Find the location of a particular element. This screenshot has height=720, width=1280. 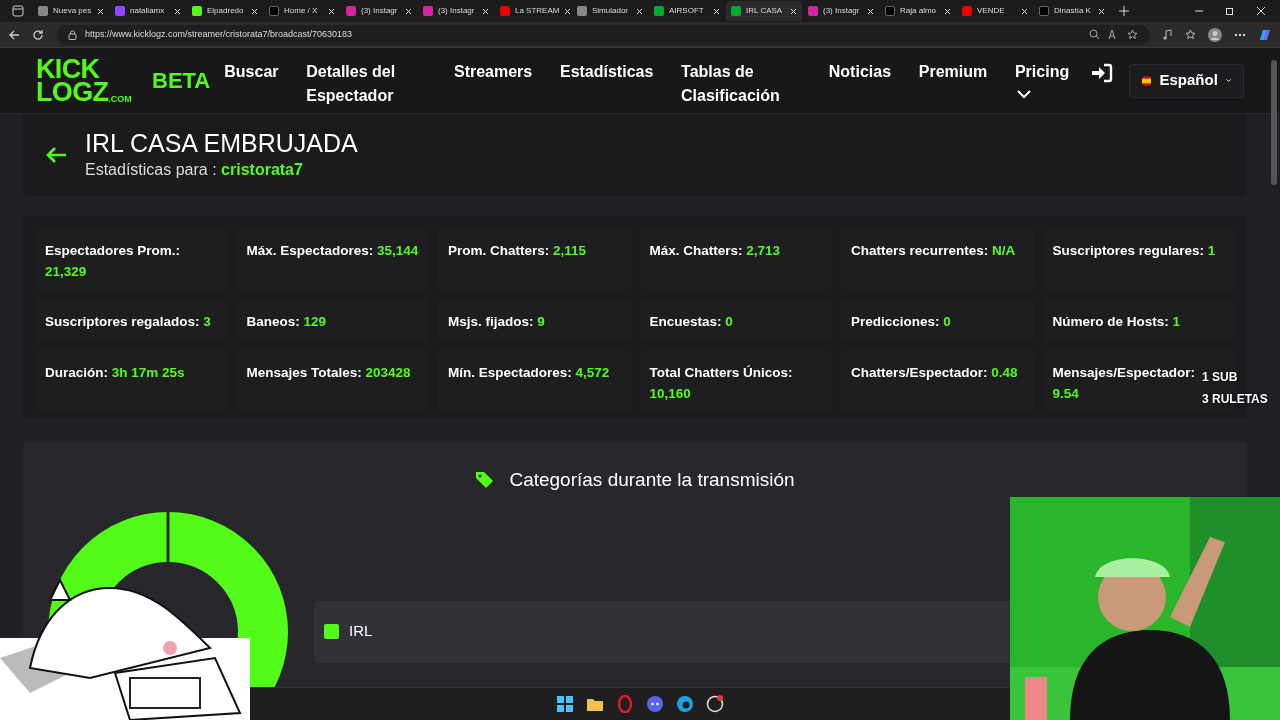

browser-tab: La STREAM is located at coordinates (533, 11).